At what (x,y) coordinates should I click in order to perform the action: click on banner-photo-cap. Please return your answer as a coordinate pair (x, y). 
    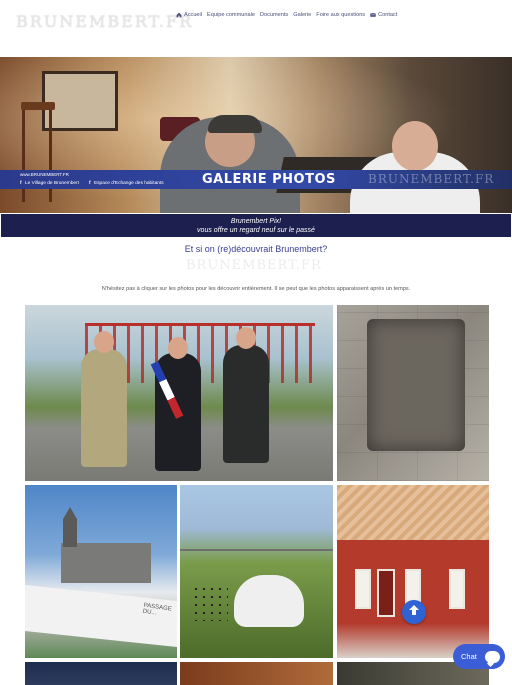
    Looking at the image, I should click on (235, 124).